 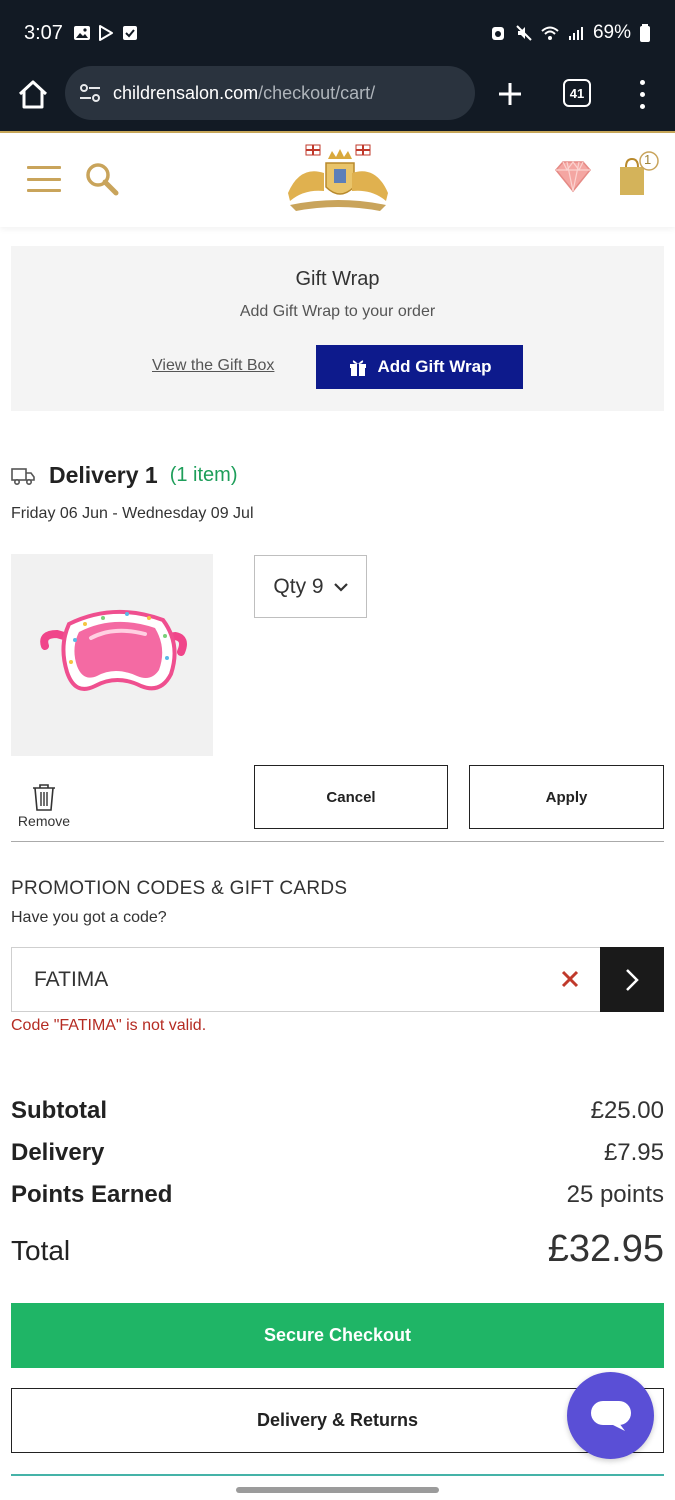 What do you see at coordinates (203, 475) in the screenshot?
I see `delivery-item-count: (1 item)` at bounding box center [203, 475].